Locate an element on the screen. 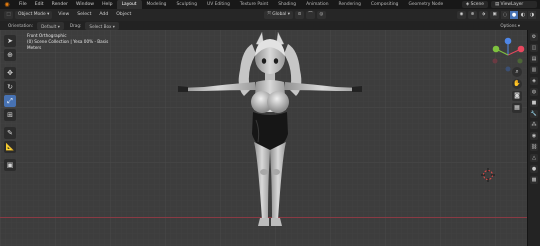 This screenshot has height=246, width=540. menu-object: Object is located at coordinates (123, 15).